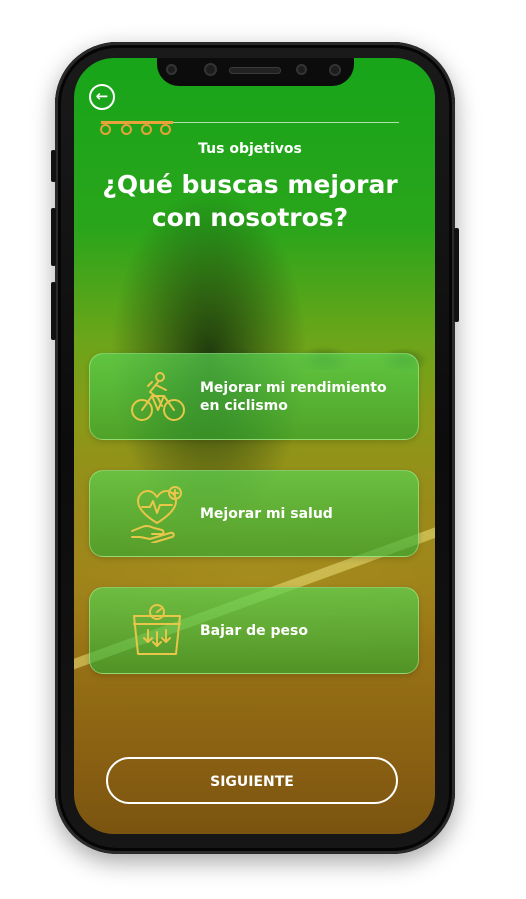  Describe the element at coordinates (301, 69) in the screenshot. I see `proximity-sensor-icon` at that location.